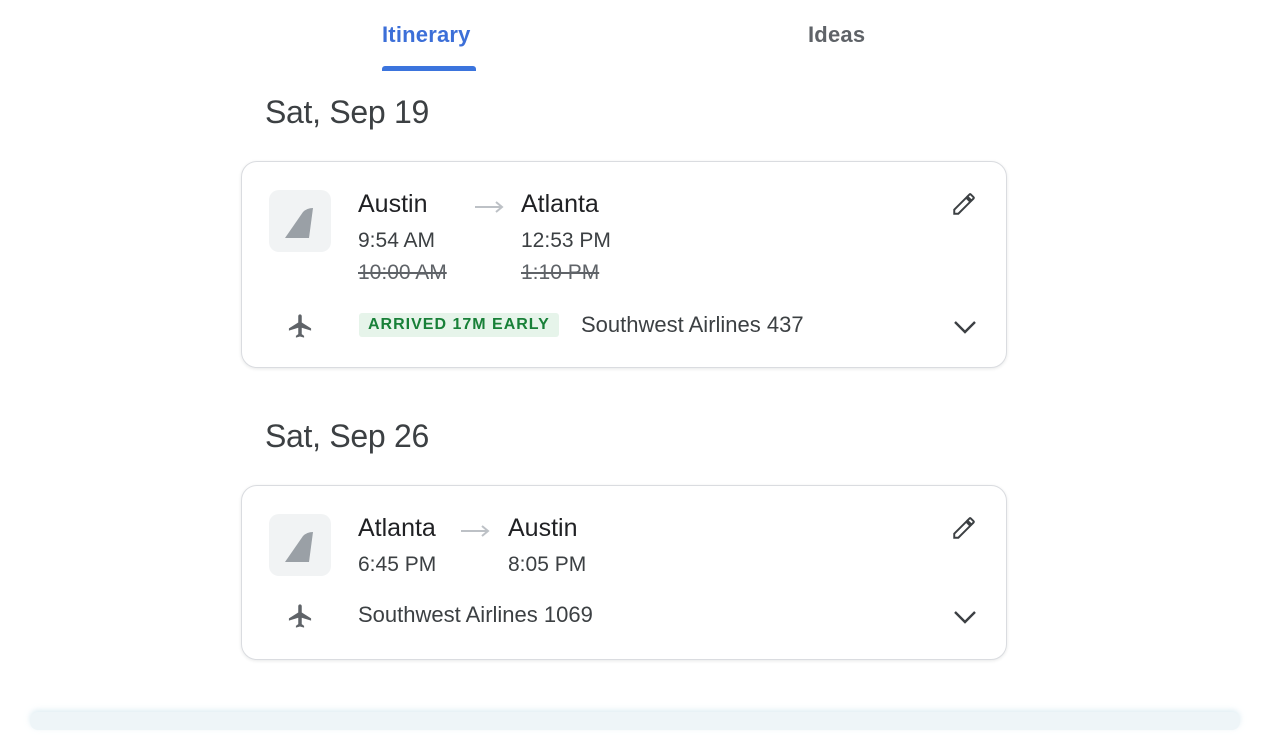 This screenshot has width=1270, height=752. I want to click on original-arrival-time: 1:10 PM, so click(560, 272).